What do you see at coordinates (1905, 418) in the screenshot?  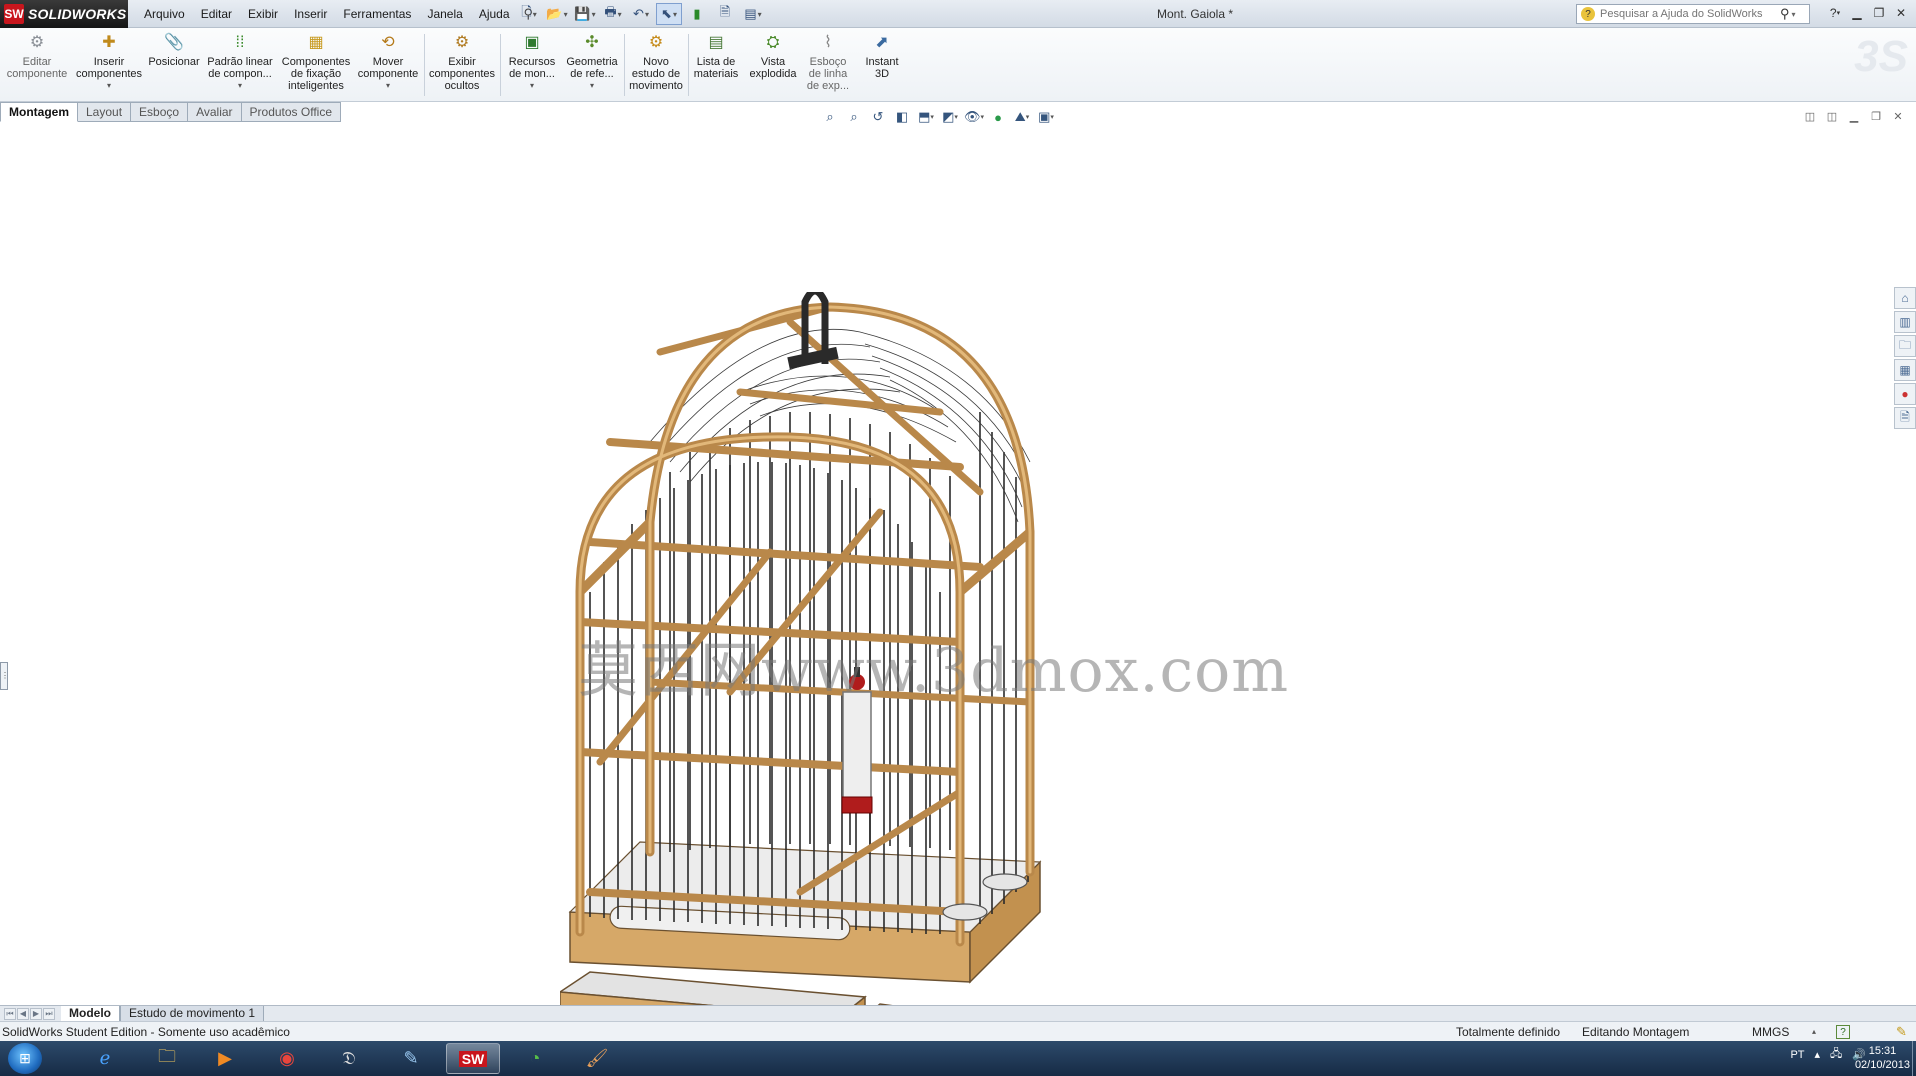 I see `custom-properties-tab: 🗎` at bounding box center [1905, 418].